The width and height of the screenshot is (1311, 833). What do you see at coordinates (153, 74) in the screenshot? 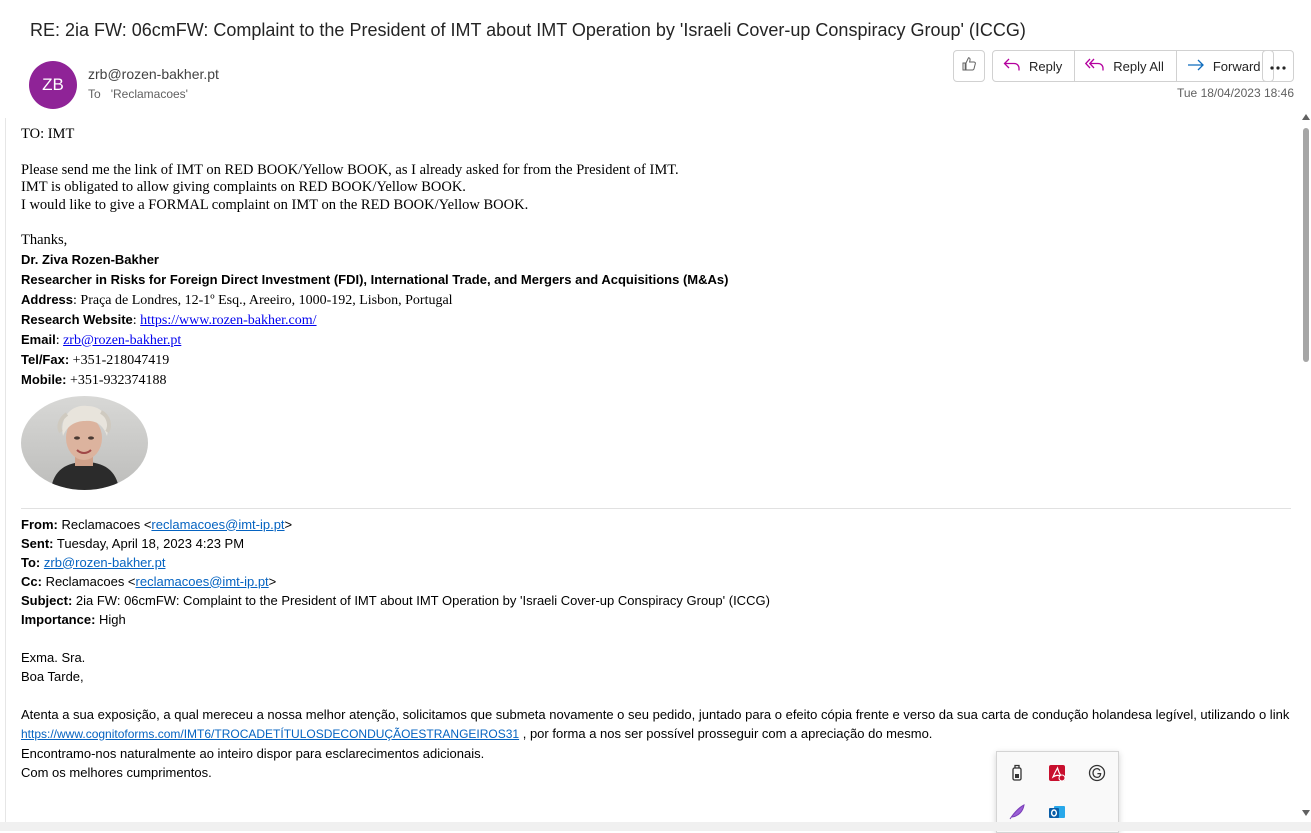
I see `sender-address: zrb@rozen-bakher.pt` at bounding box center [153, 74].